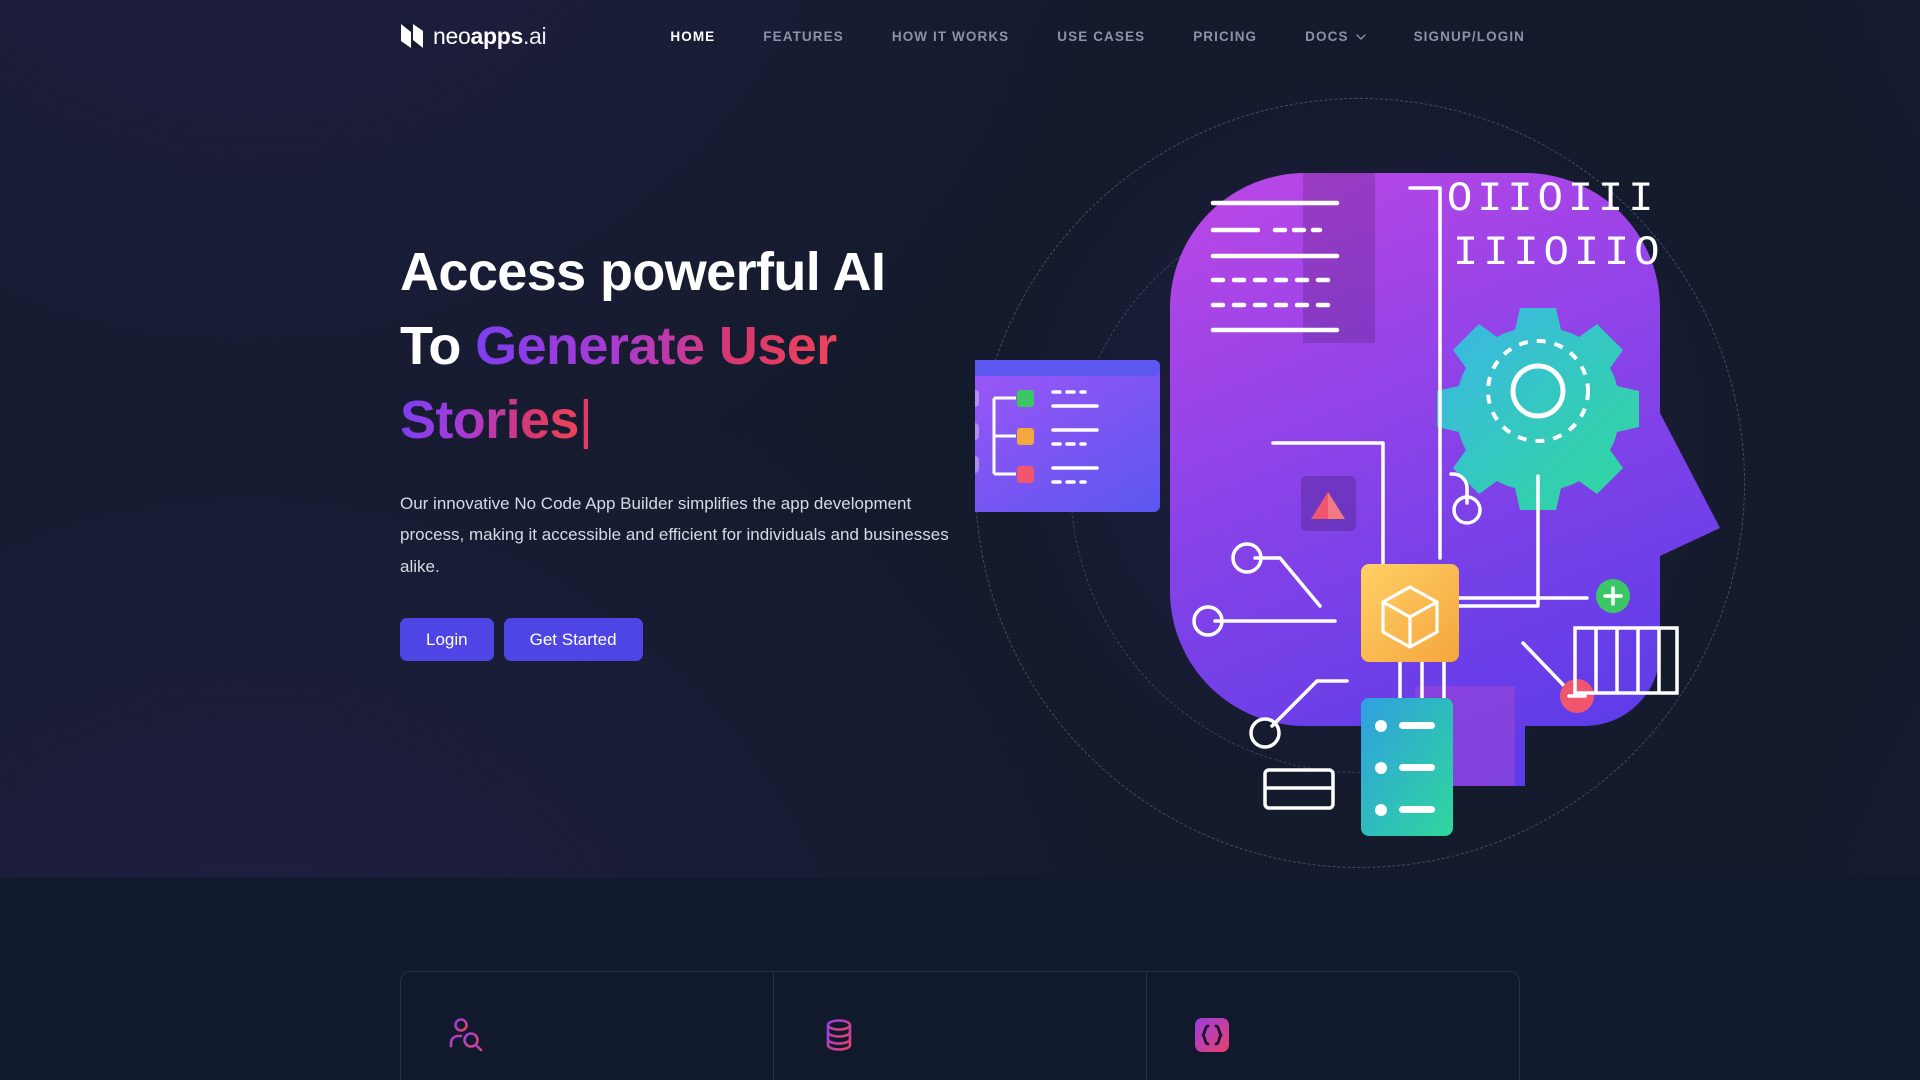 Image resolution: width=1920 pixels, height=1080 pixels. I want to click on nav-item-signup-login: SIGNUP/LOGIN, so click(1469, 36).